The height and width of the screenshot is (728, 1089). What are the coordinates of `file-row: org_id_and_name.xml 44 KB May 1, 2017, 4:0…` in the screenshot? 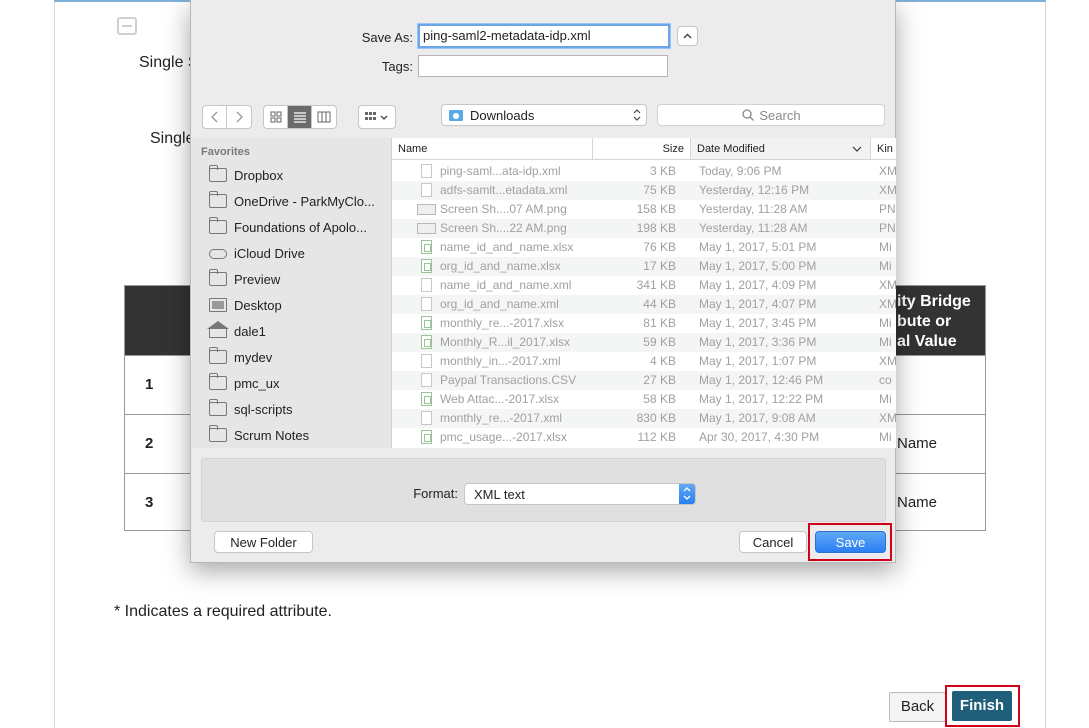 It's located at (644, 304).